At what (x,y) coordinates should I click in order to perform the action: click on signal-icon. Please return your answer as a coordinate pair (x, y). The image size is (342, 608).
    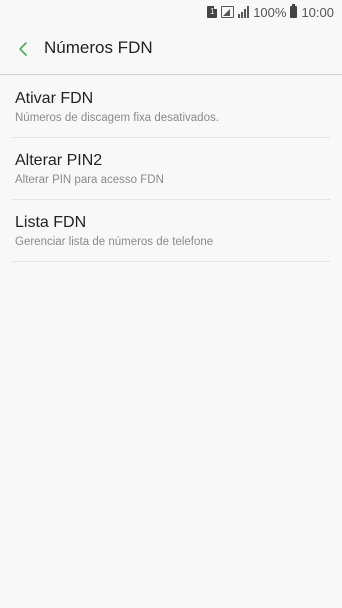
    Looking at the image, I should click on (244, 12).